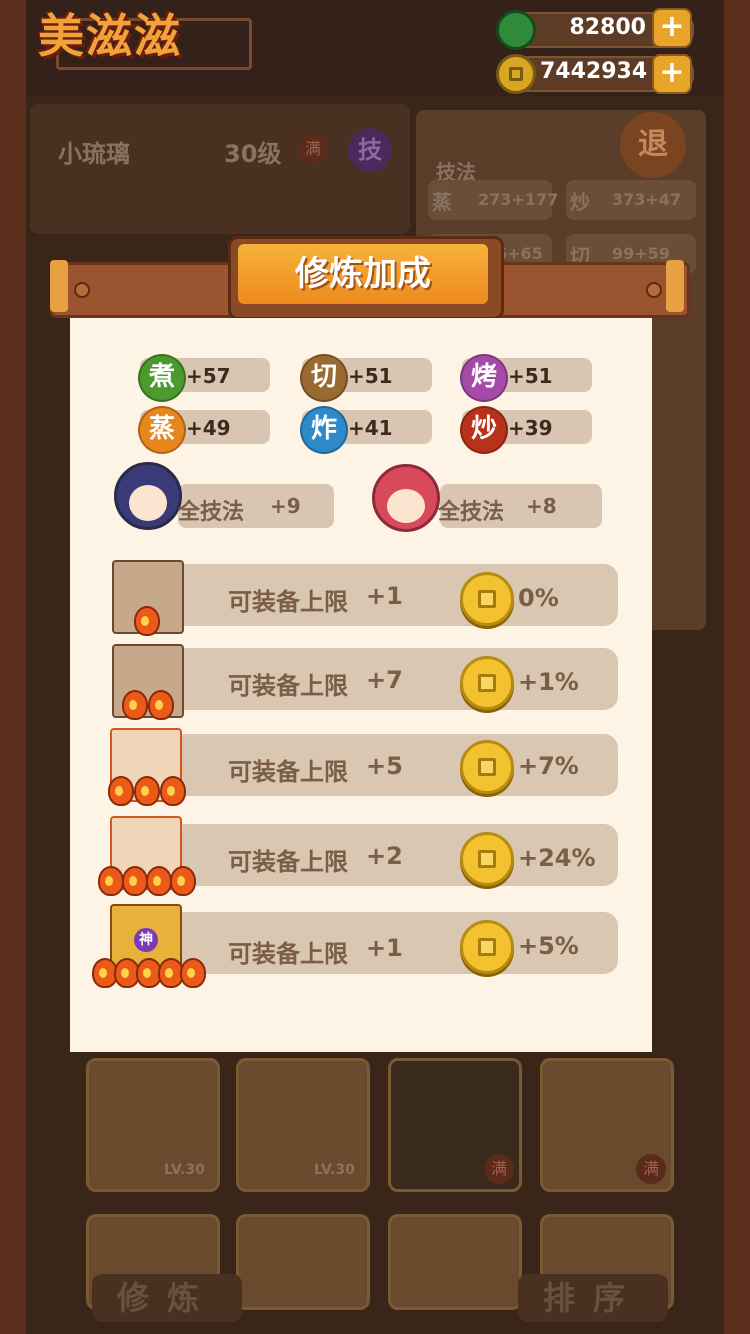  I want to click on equip-limit-value: +5, so click(384, 766).